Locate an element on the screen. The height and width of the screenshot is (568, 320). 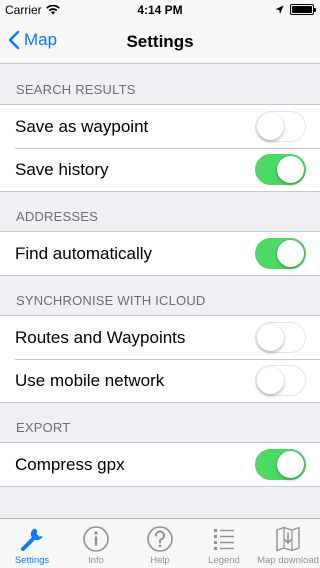
help-icon is located at coordinates (160, 539).